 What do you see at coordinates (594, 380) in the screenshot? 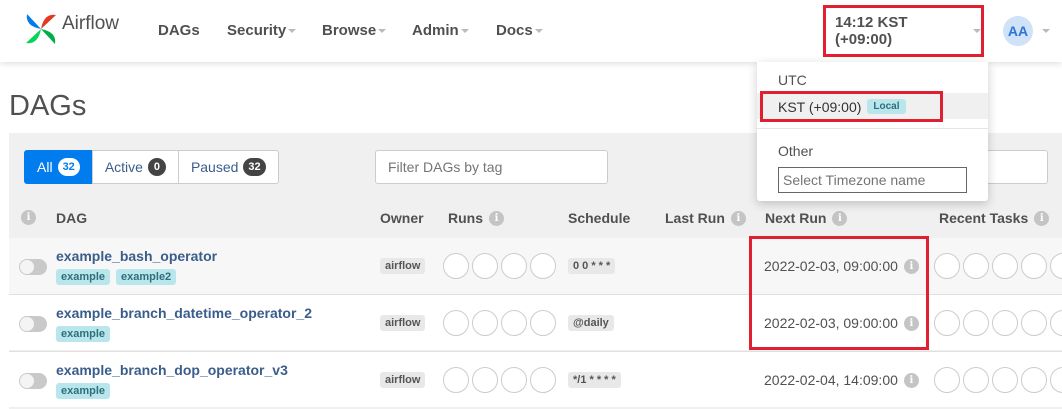
I see `schedule-badge: */1 * * * *` at bounding box center [594, 380].